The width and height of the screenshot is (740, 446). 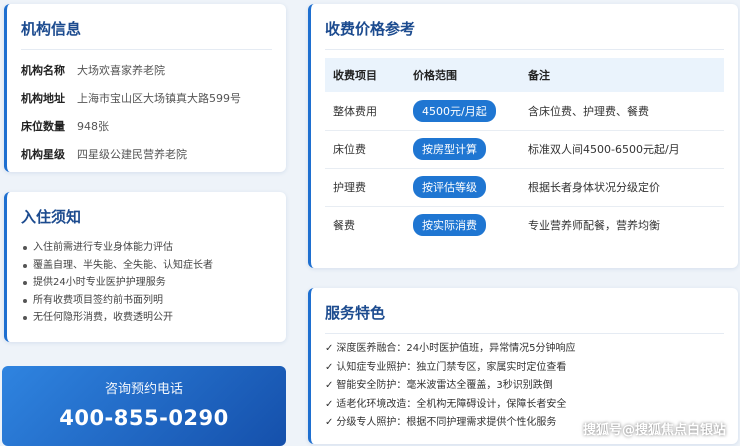 I want to click on fee-price-cell: 按房型计算, so click(x=462, y=149).